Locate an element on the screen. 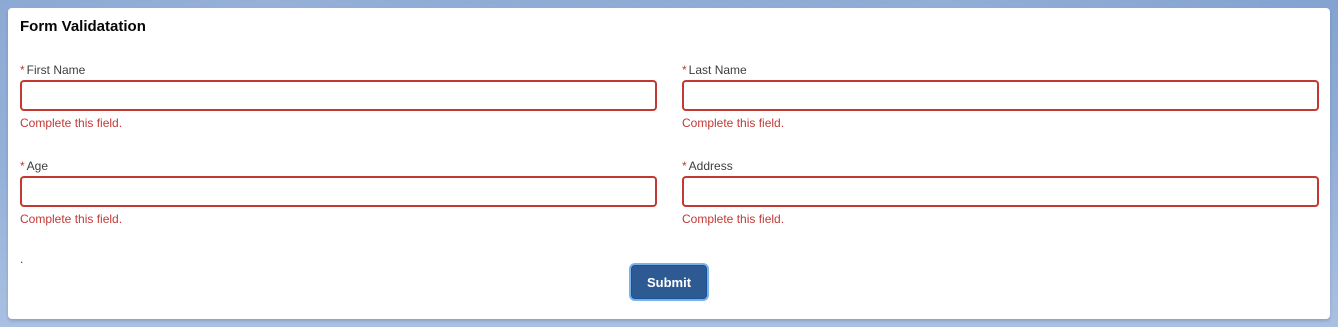  first-name-input is located at coordinates (338, 95).